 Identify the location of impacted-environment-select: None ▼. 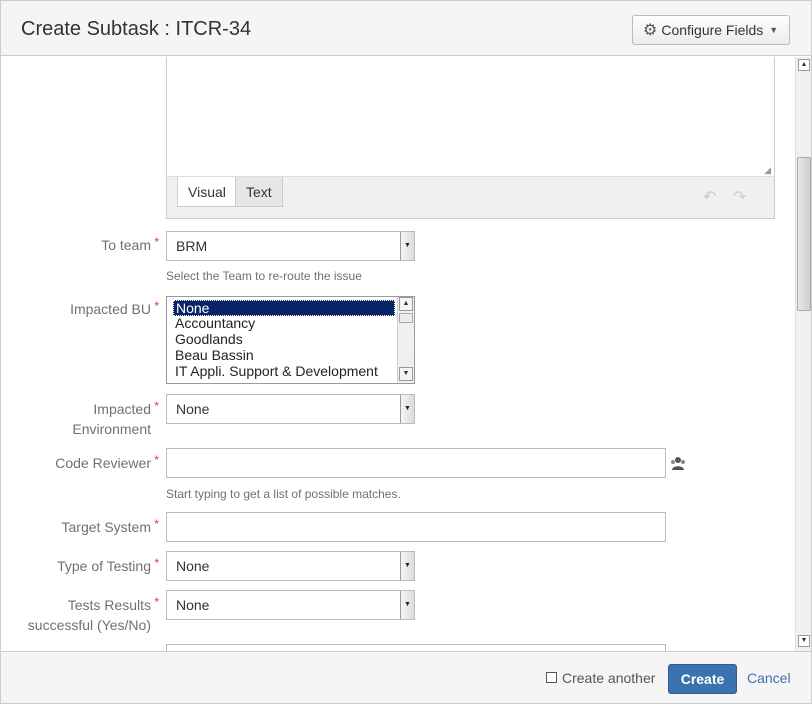
(290, 409).